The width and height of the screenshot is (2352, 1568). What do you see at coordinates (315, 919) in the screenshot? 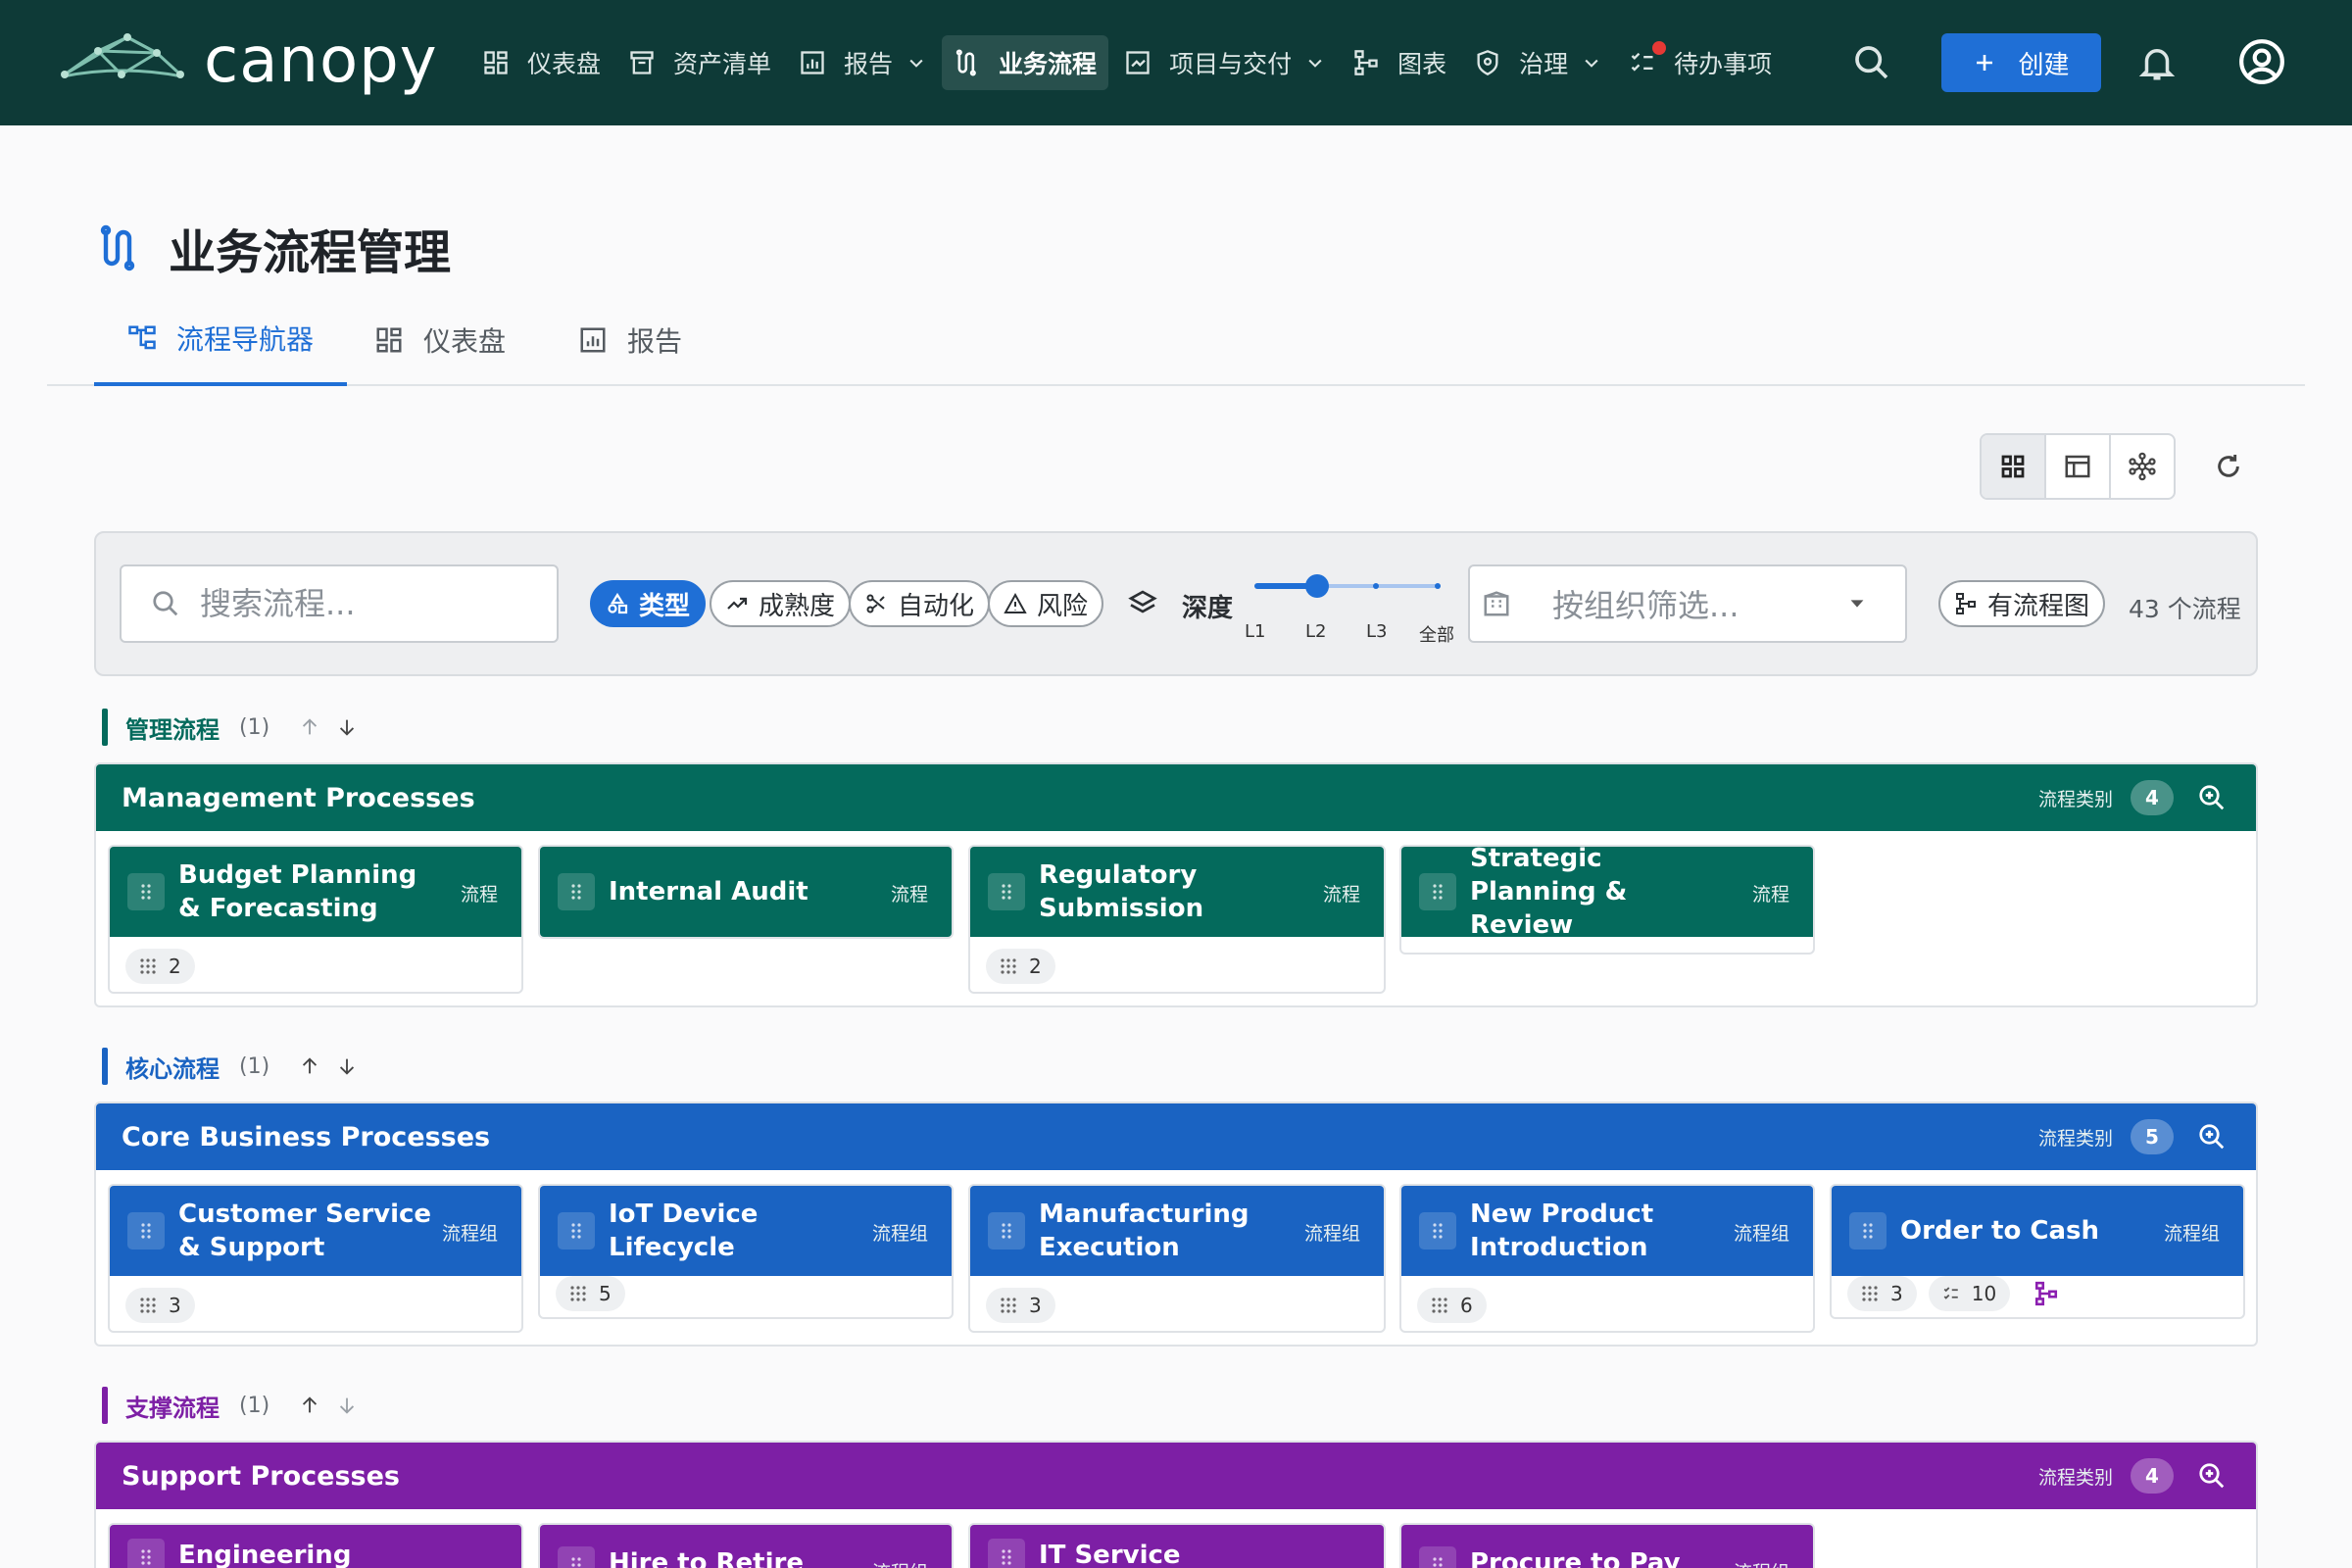
I see `process-card: Budget Planning & Forecasting 流程 2` at bounding box center [315, 919].